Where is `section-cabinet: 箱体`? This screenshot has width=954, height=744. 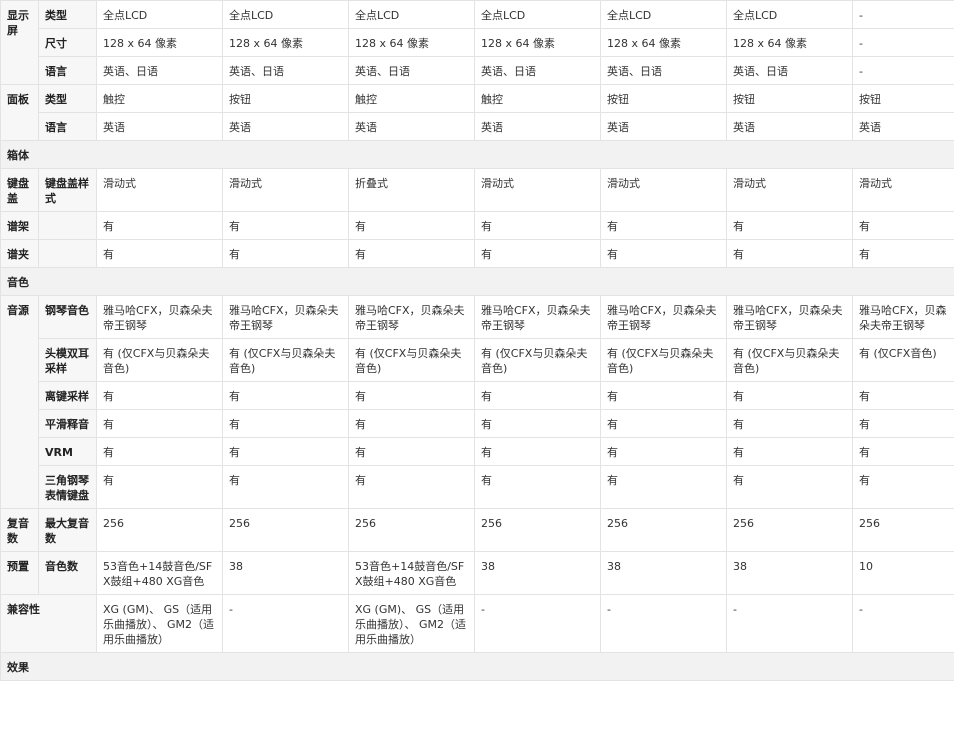
section-cabinet: 箱体 is located at coordinates (477, 154).